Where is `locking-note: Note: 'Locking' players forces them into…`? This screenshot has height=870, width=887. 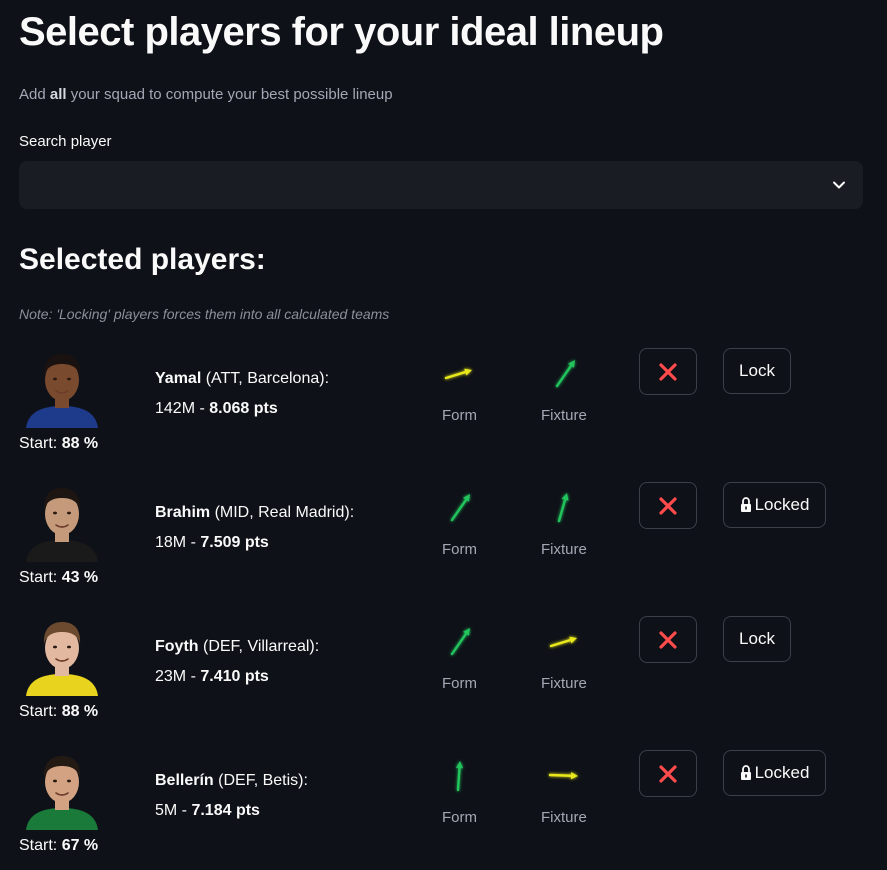
locking-note: Note: 'Locking' players forces them into… is located at coordinates (204, 314).